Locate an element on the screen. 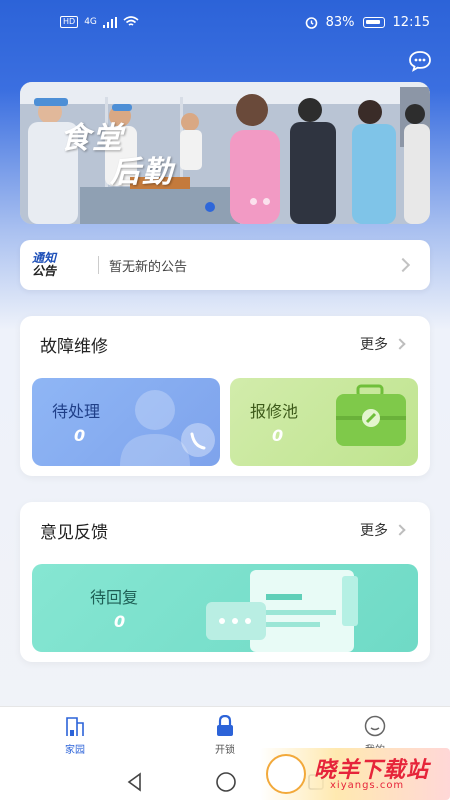 Image resolution: width=450 pixels, height=800 pixels. user-phone-icon is located at coordinates (167, 428).